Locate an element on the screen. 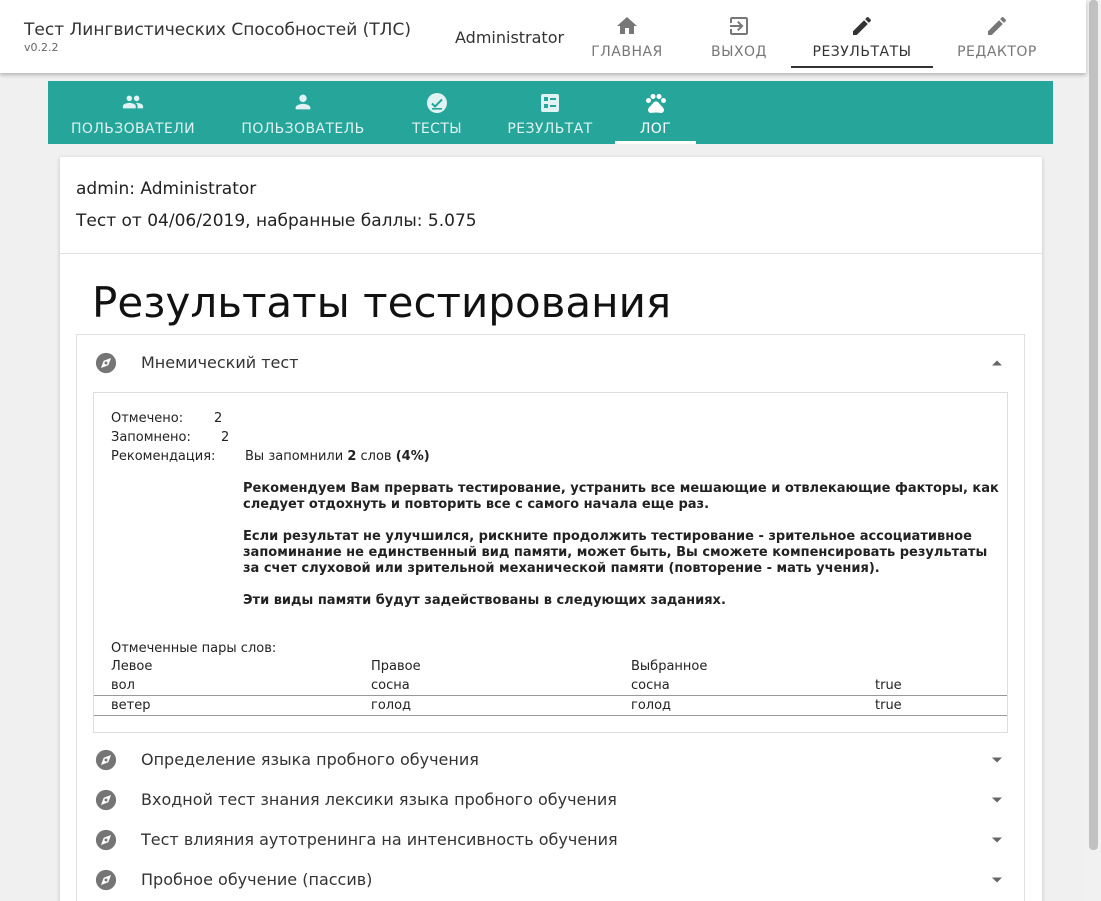 Image resolution: width=1101 pixels, height=901 pixels. section-header-mnemonic: Мнемический тест is located at coordinates (550, 363).